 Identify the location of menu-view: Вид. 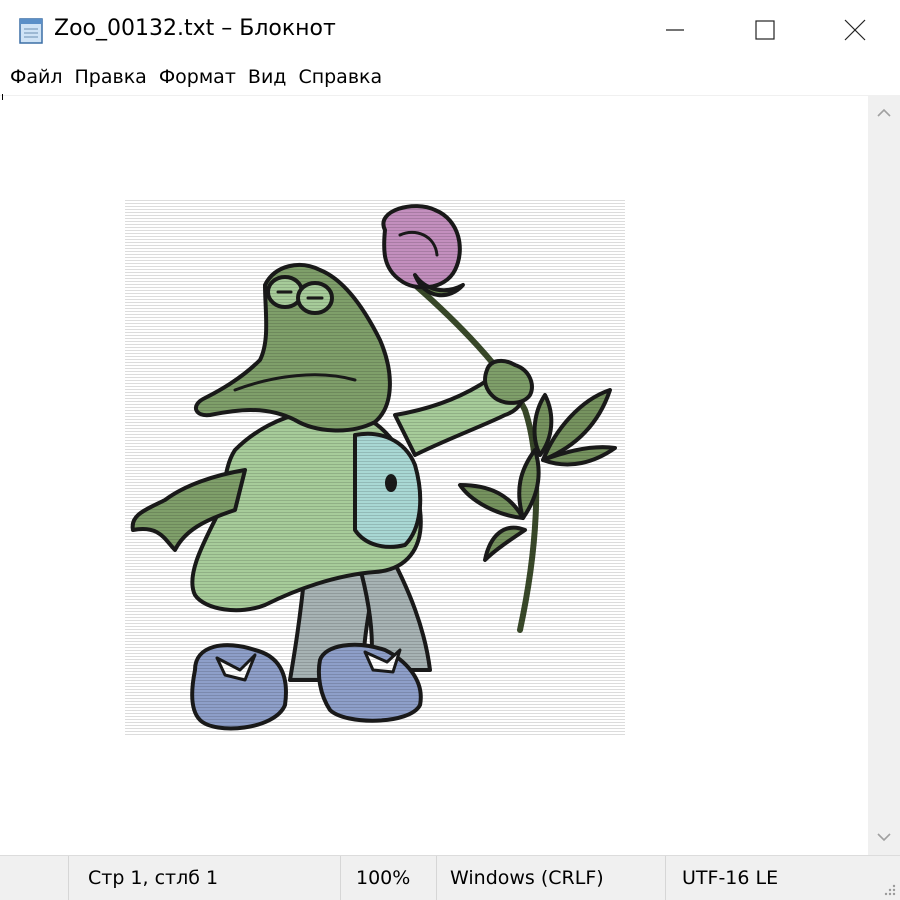
(267, 77).